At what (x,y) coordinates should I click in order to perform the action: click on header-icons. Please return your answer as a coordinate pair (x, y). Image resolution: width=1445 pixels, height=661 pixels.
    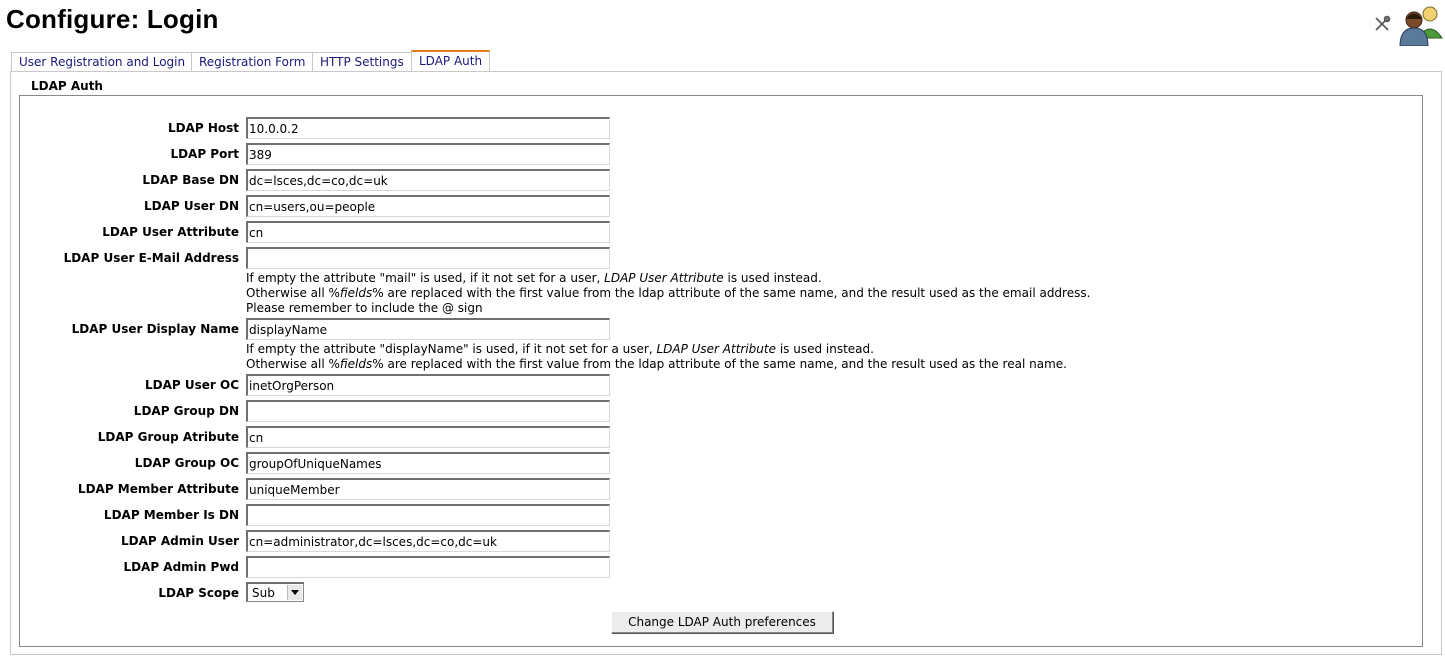
    Looking at the image, I should click on (1408, 25).